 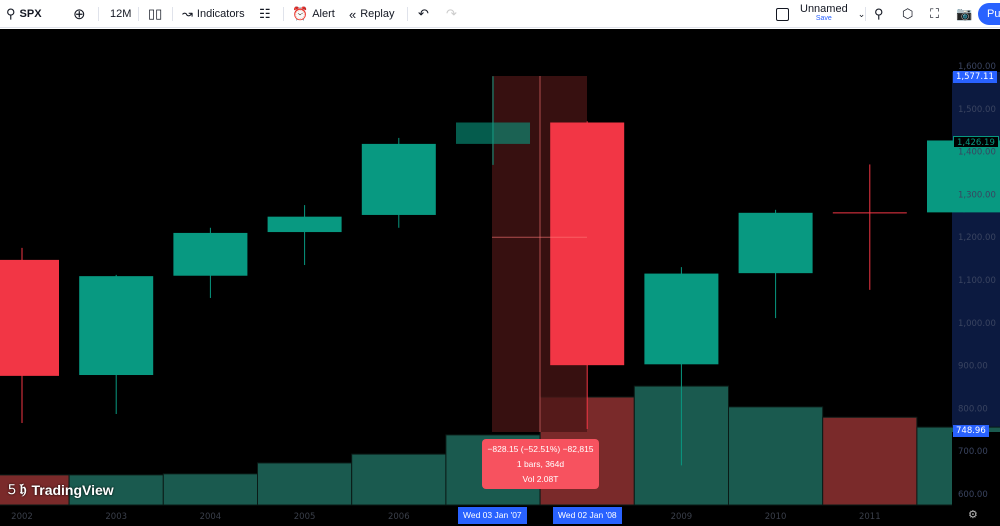 What do you see at coordinates (60, 489) in the screenshot?
I see `tradingview-logo: 𝟻 𝔥 TradingView` at bounding box center [60, 489].